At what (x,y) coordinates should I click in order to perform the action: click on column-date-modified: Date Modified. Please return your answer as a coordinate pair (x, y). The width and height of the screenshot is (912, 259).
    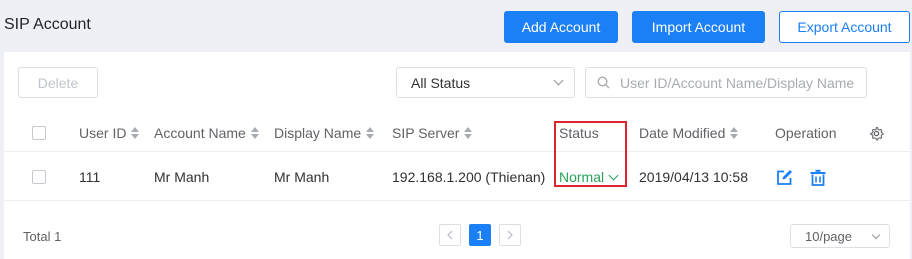
    Looking at the image, I should click on (689, 133).